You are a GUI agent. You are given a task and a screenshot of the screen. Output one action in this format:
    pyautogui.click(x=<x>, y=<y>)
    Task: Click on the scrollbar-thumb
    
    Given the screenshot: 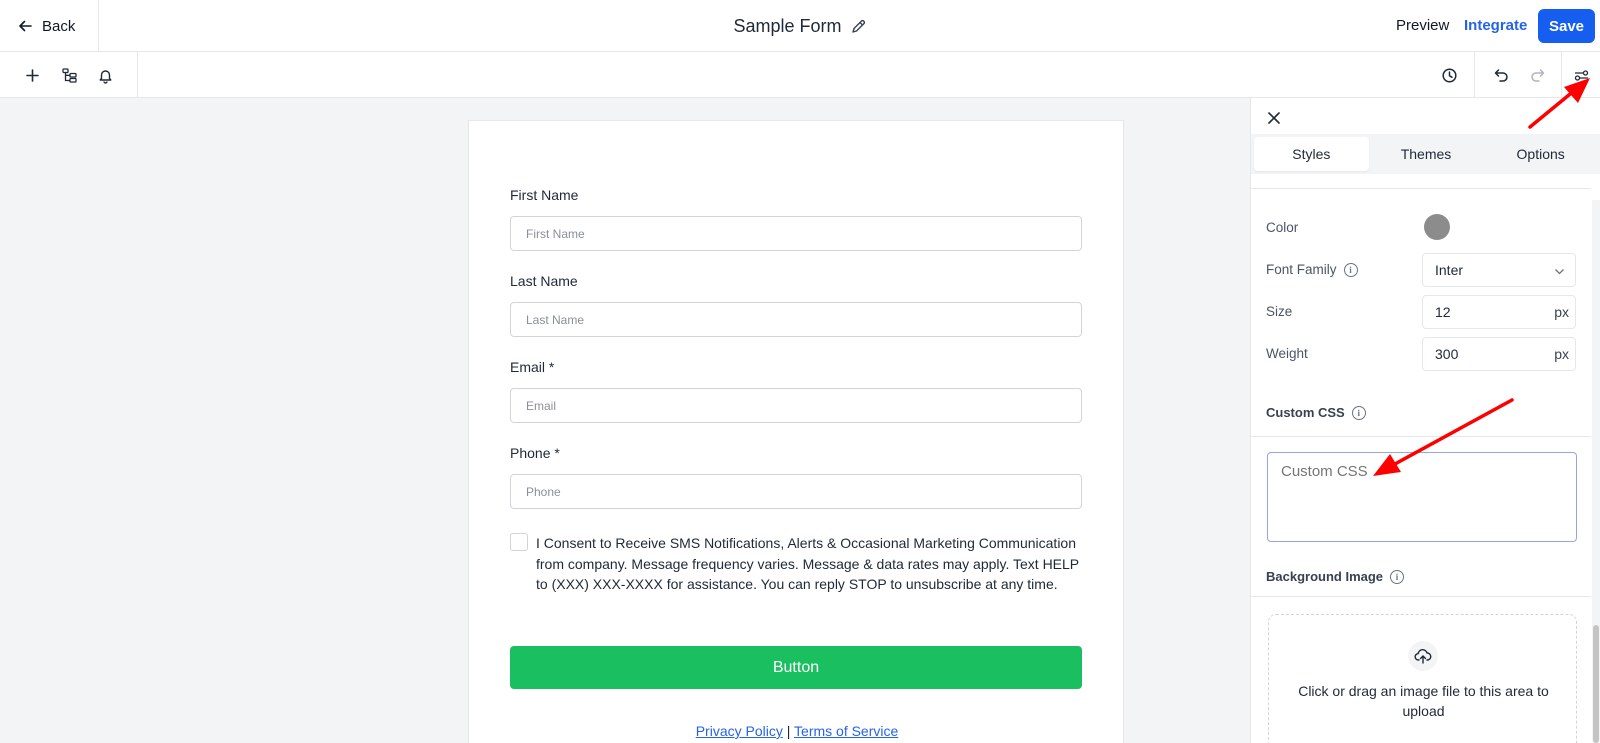 What is the action you would take?
    pyautogui.click(x=1596, y=684)
    